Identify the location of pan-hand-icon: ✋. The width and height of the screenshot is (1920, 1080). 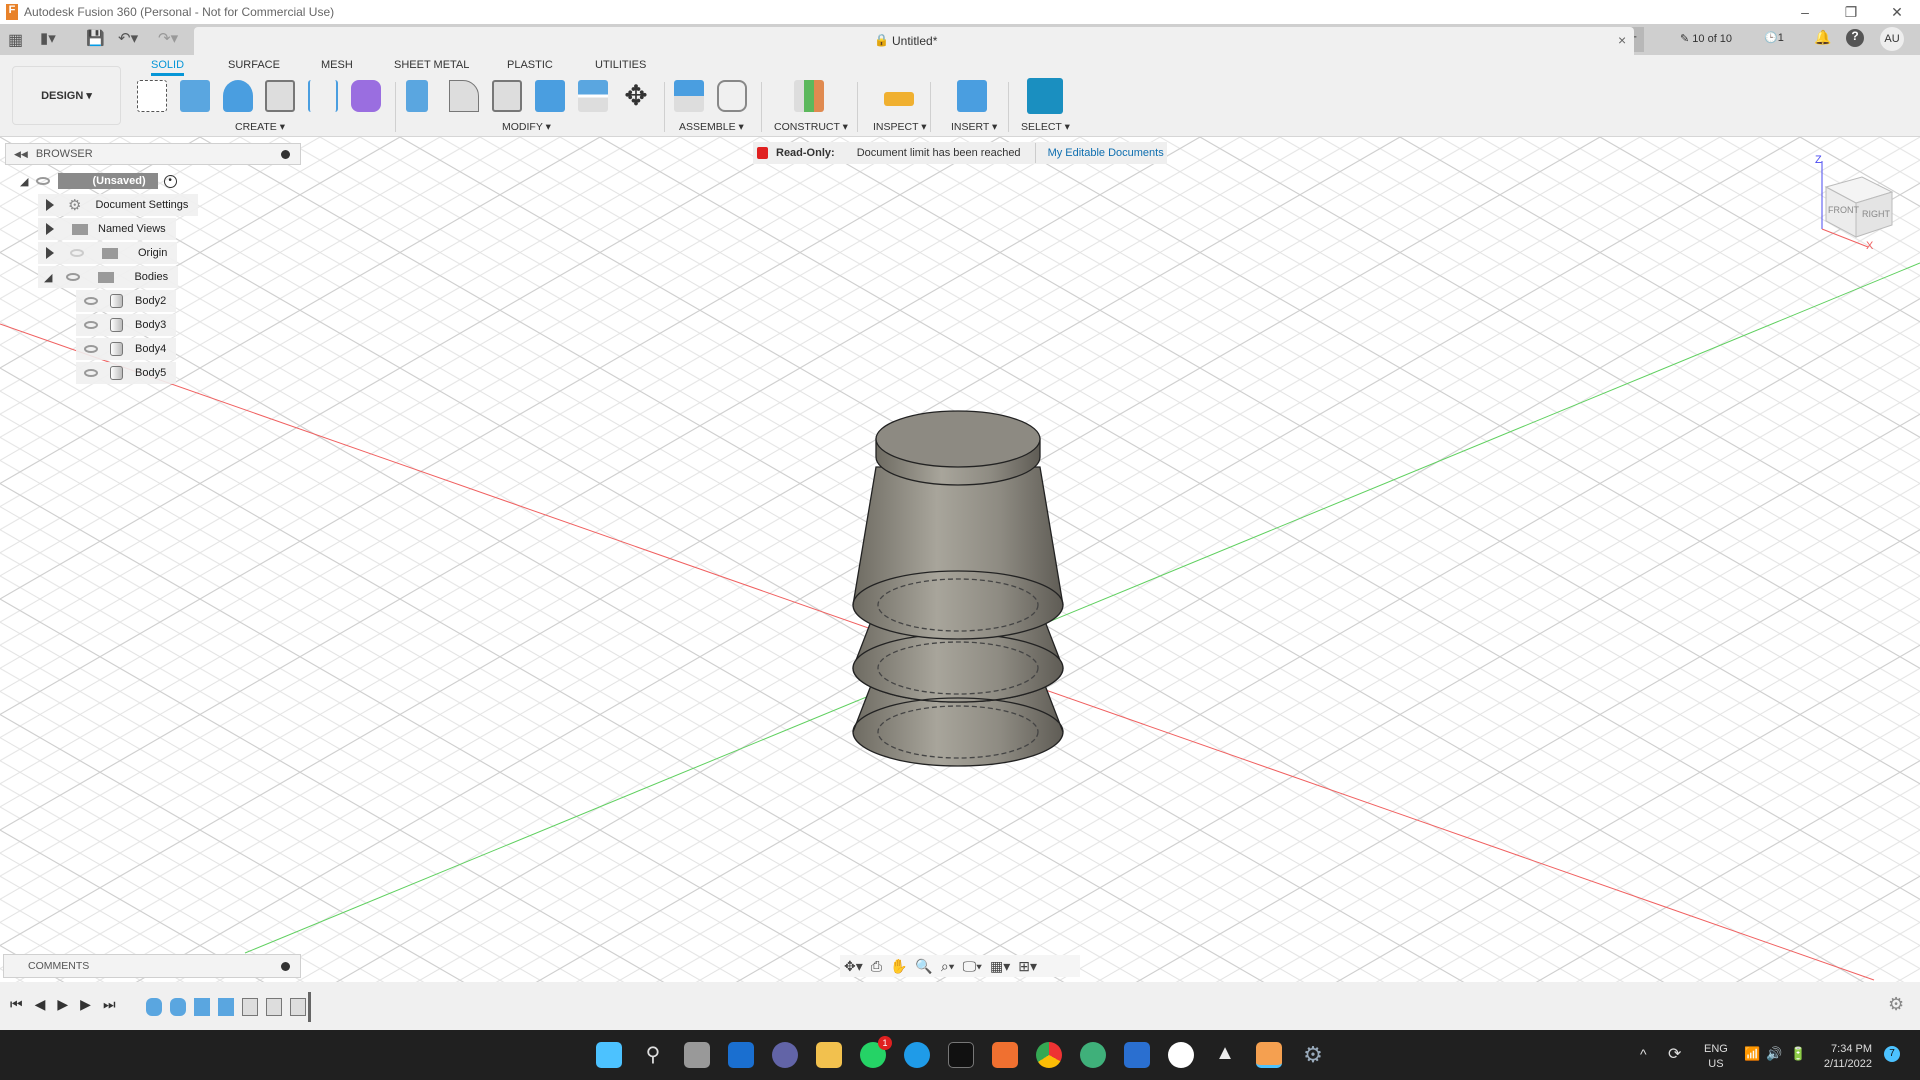
(898, 966).